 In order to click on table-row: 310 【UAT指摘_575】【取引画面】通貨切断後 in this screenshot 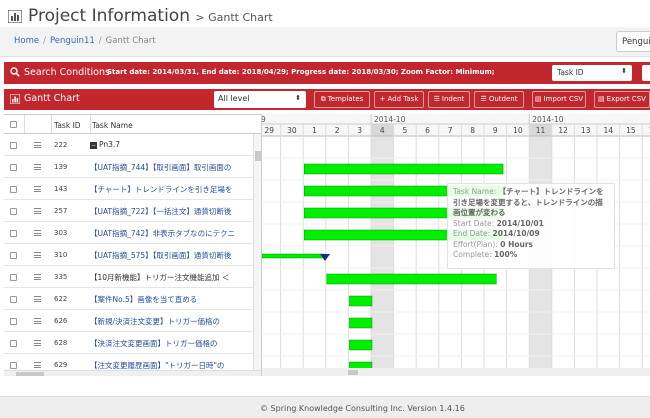, I will do `click(132, 255)`.